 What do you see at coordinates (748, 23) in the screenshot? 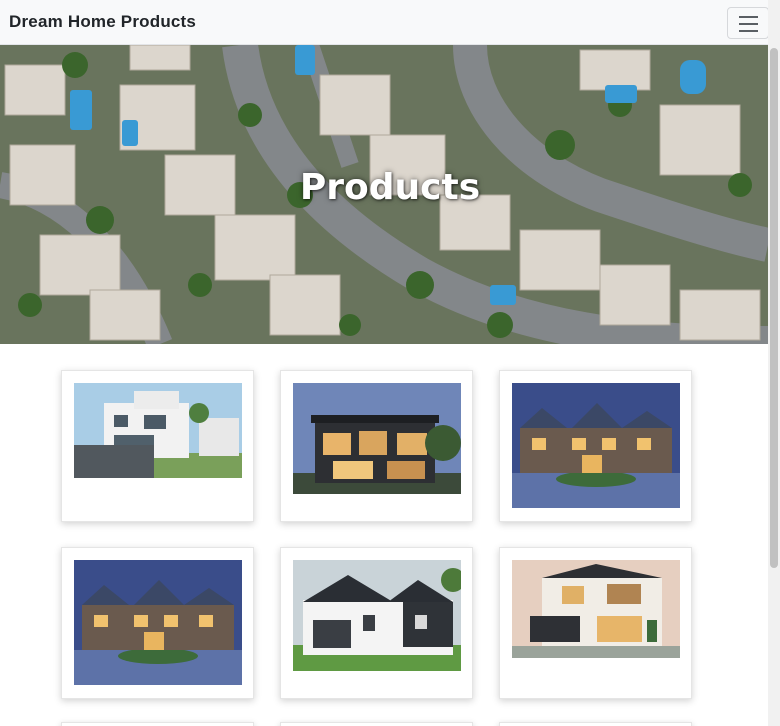
I see `navbar-toggle-button` at bounding box center [748, 23].